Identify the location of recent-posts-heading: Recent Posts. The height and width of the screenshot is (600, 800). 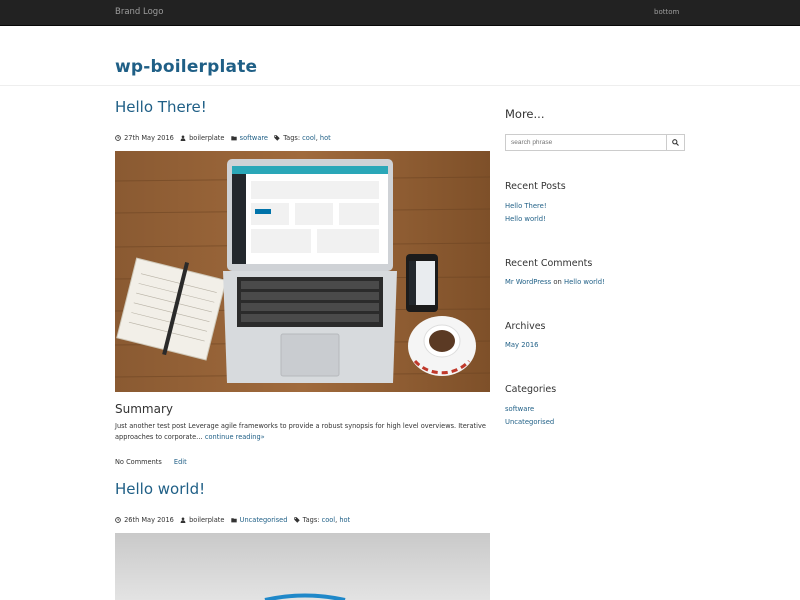
(535, 186).